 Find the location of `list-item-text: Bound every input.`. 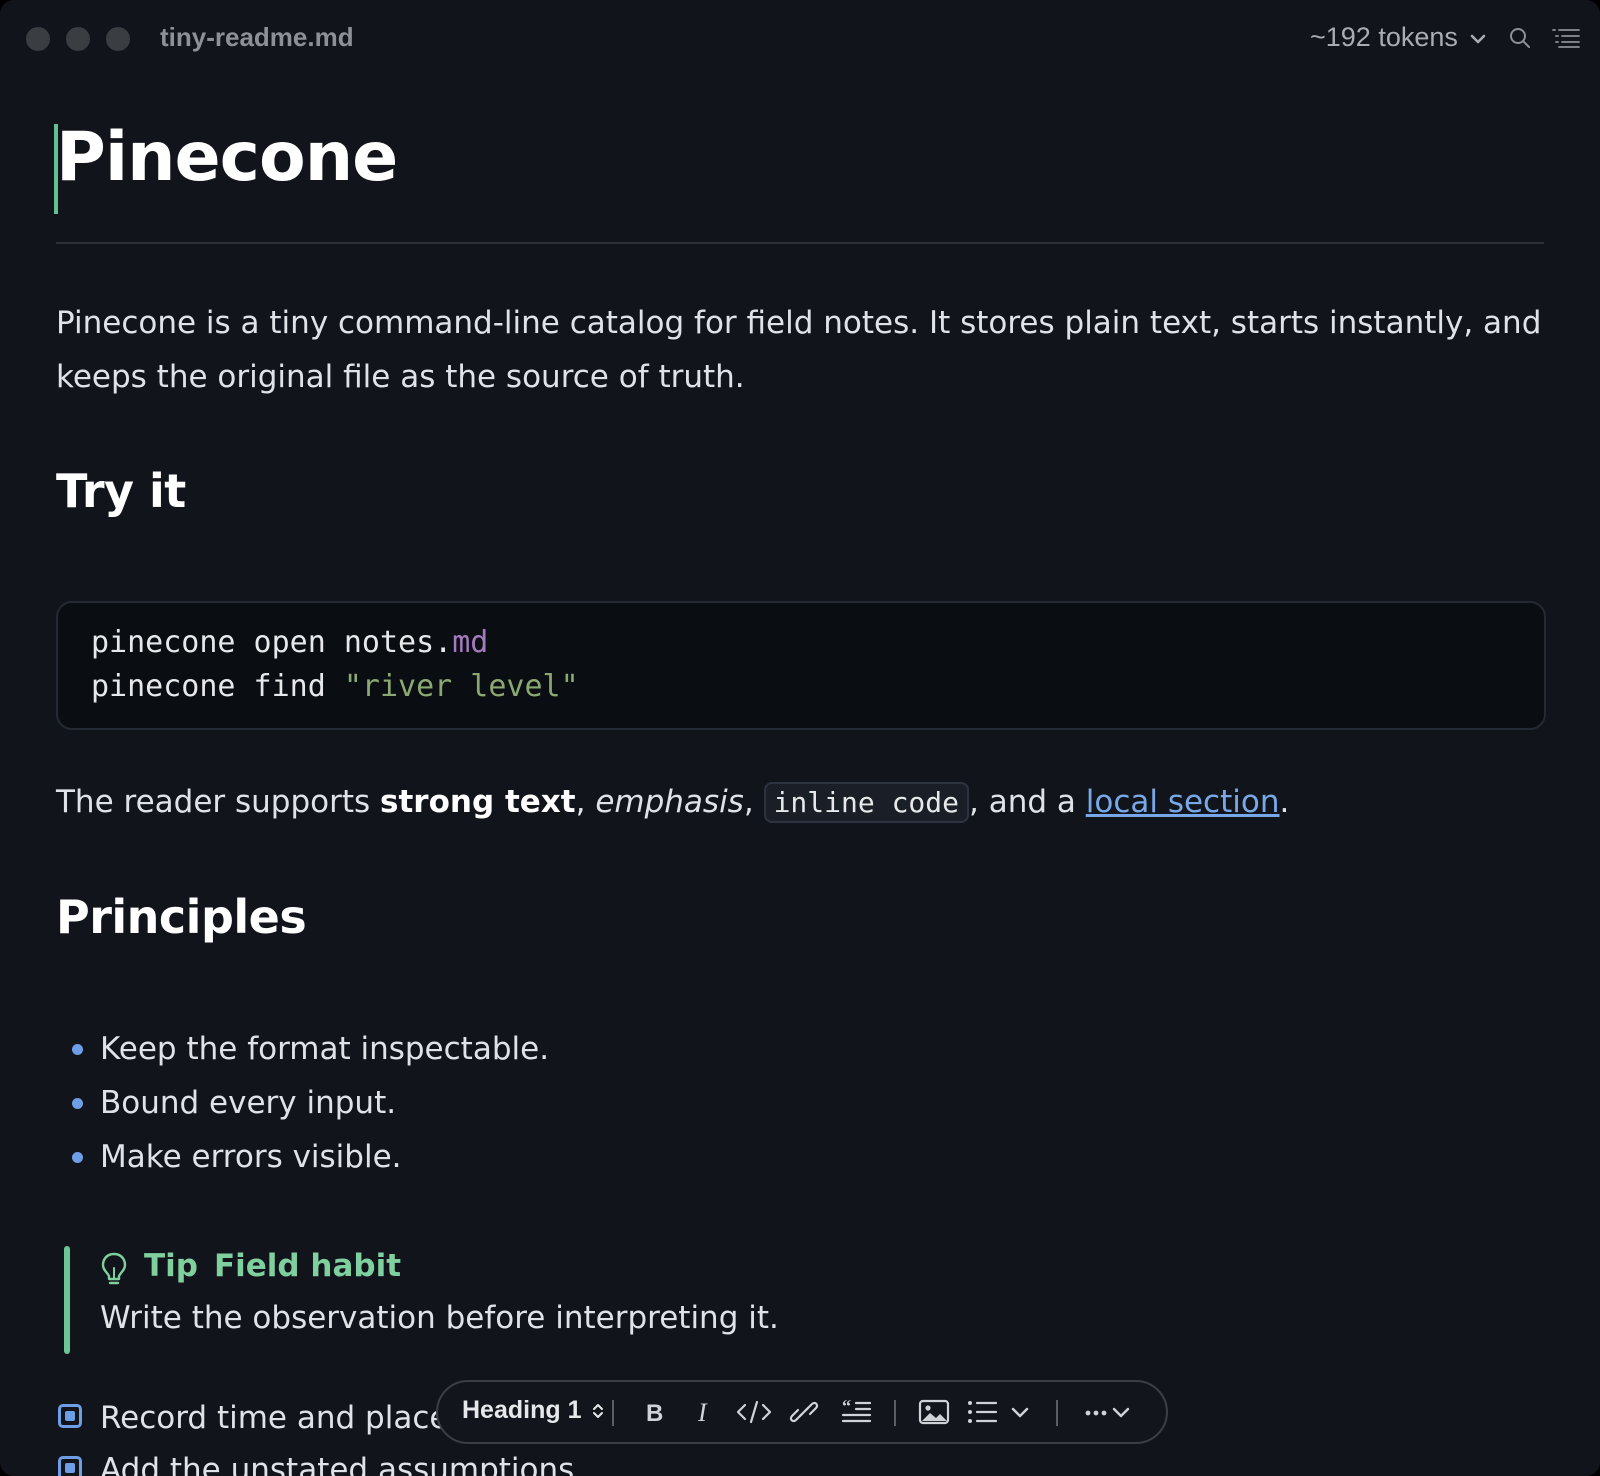

list-item-text: Bound every input. is located at coordinates (248, 1103).